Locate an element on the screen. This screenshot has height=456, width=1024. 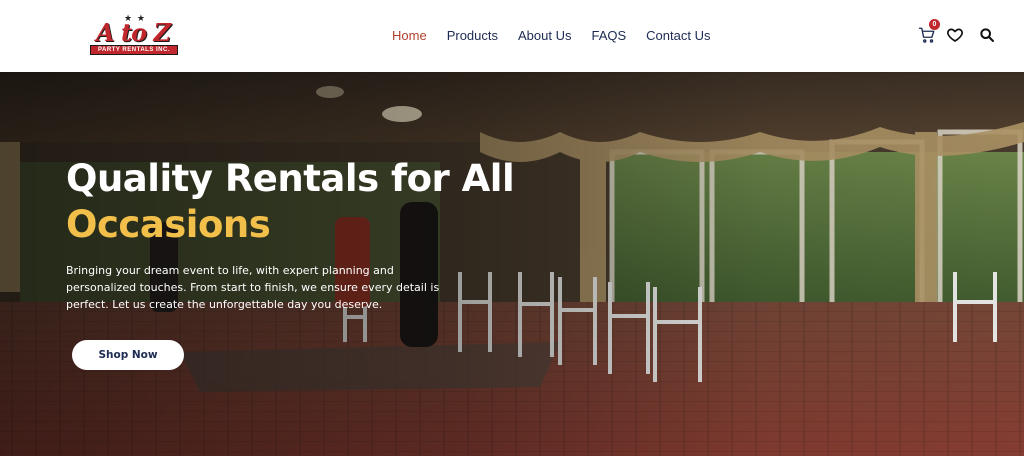
search-button is located at coordinates (987, 35).